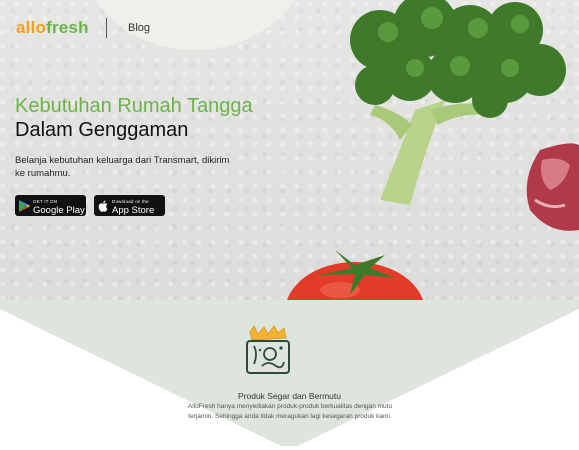 The height and width of the screenshot is (450, 579). I want to click on tomato-image, so click(355, 275).